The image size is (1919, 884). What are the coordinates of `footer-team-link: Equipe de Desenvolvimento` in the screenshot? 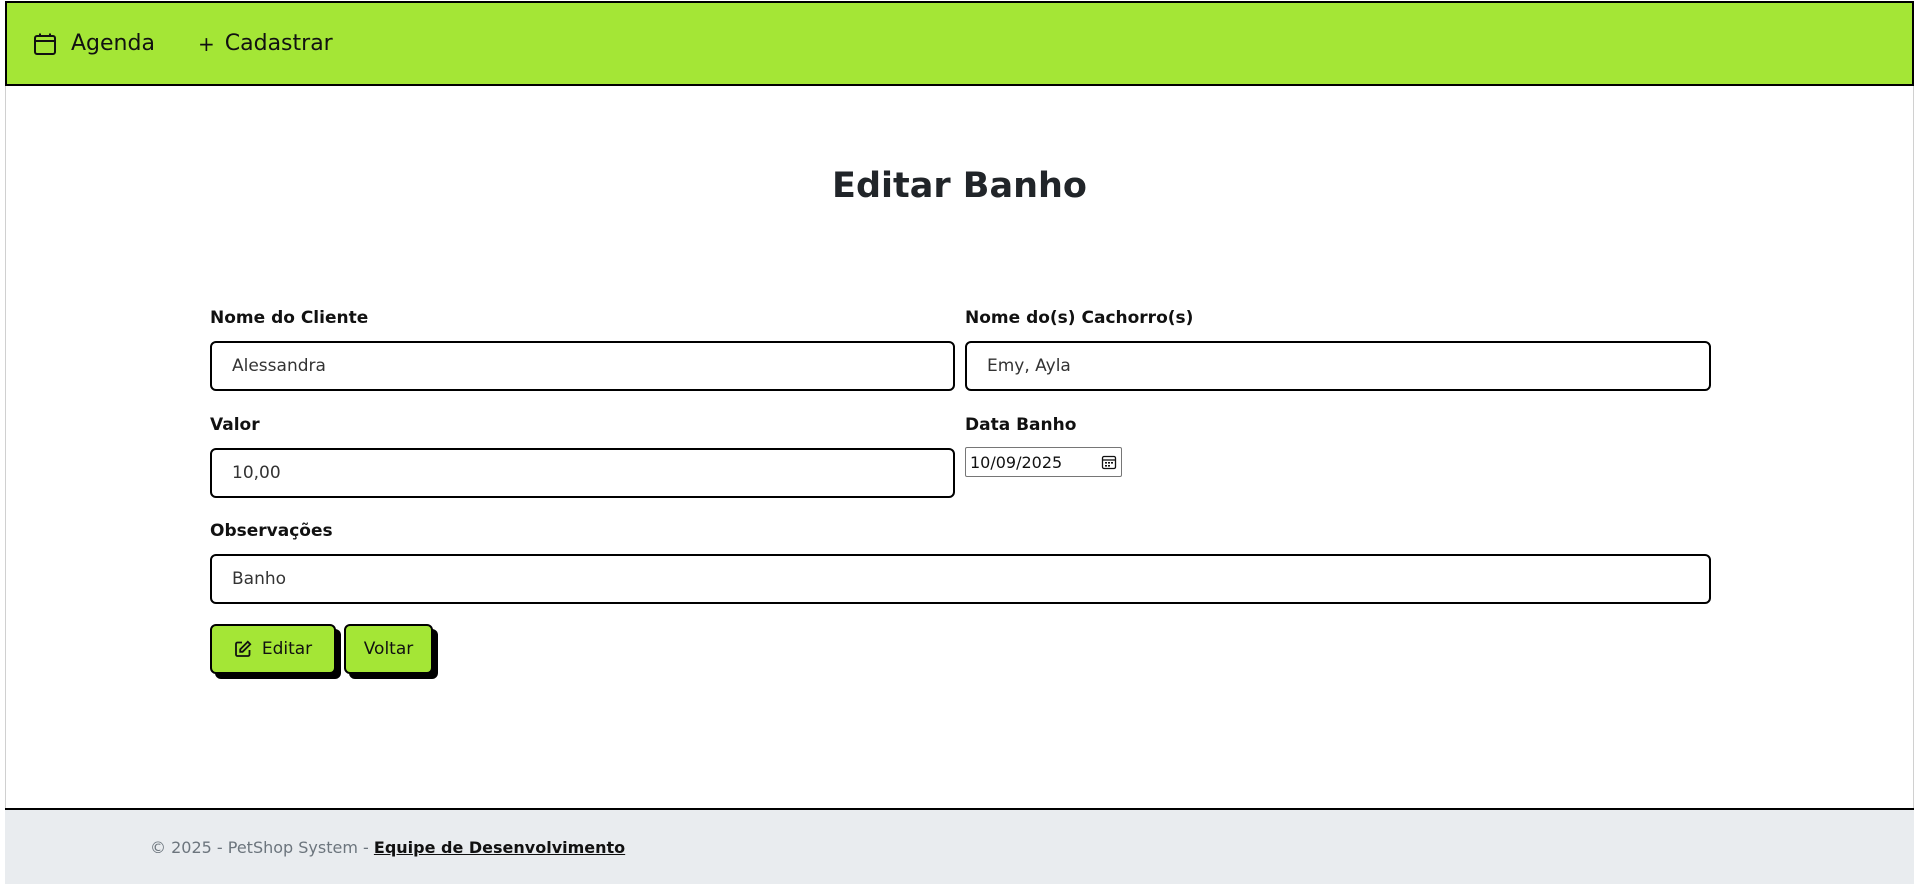 It's located at (499, 847).